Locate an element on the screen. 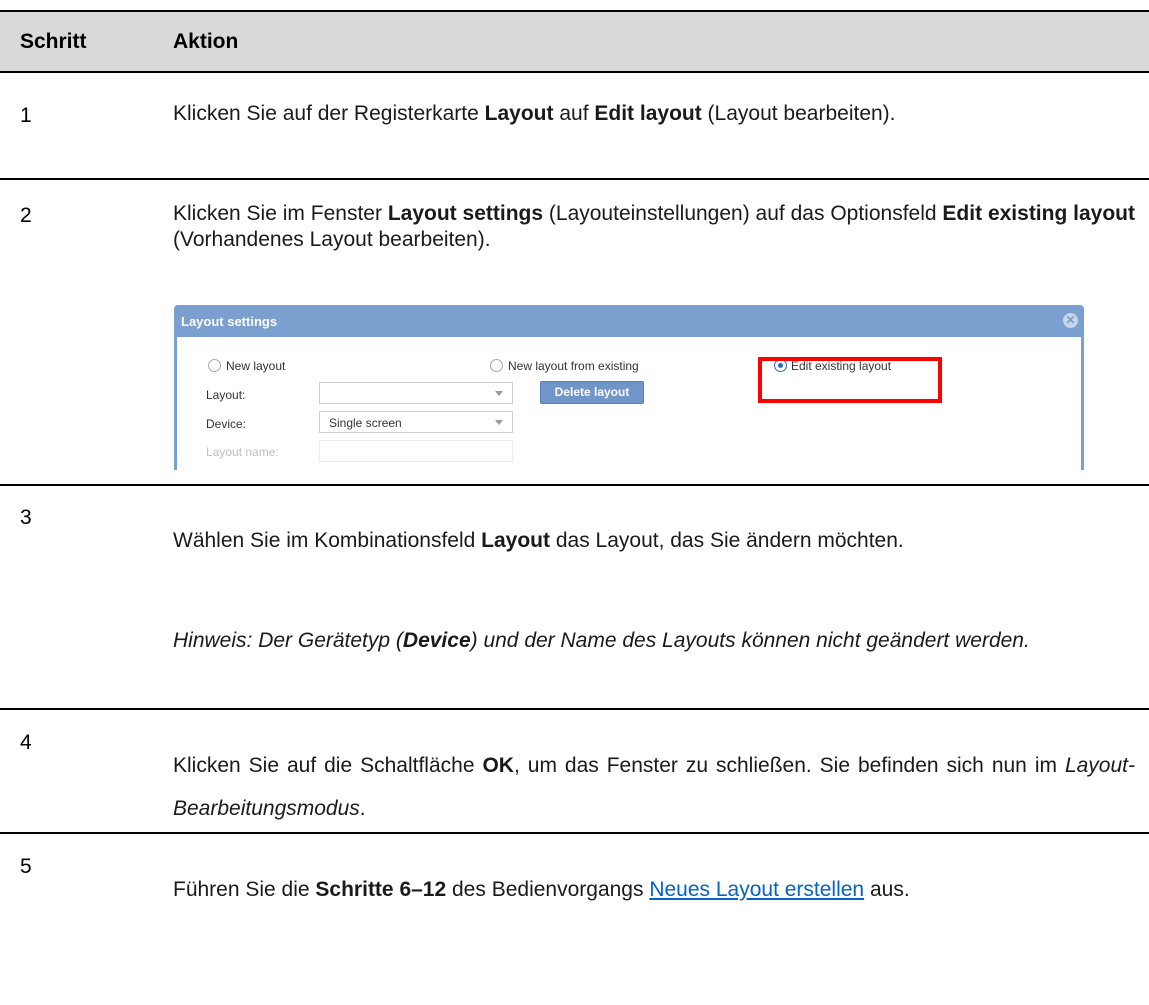 The height and width of the screenshot is (1005, 1149). delete-layout-button: Delete layout is located at coordinates (592, 392).